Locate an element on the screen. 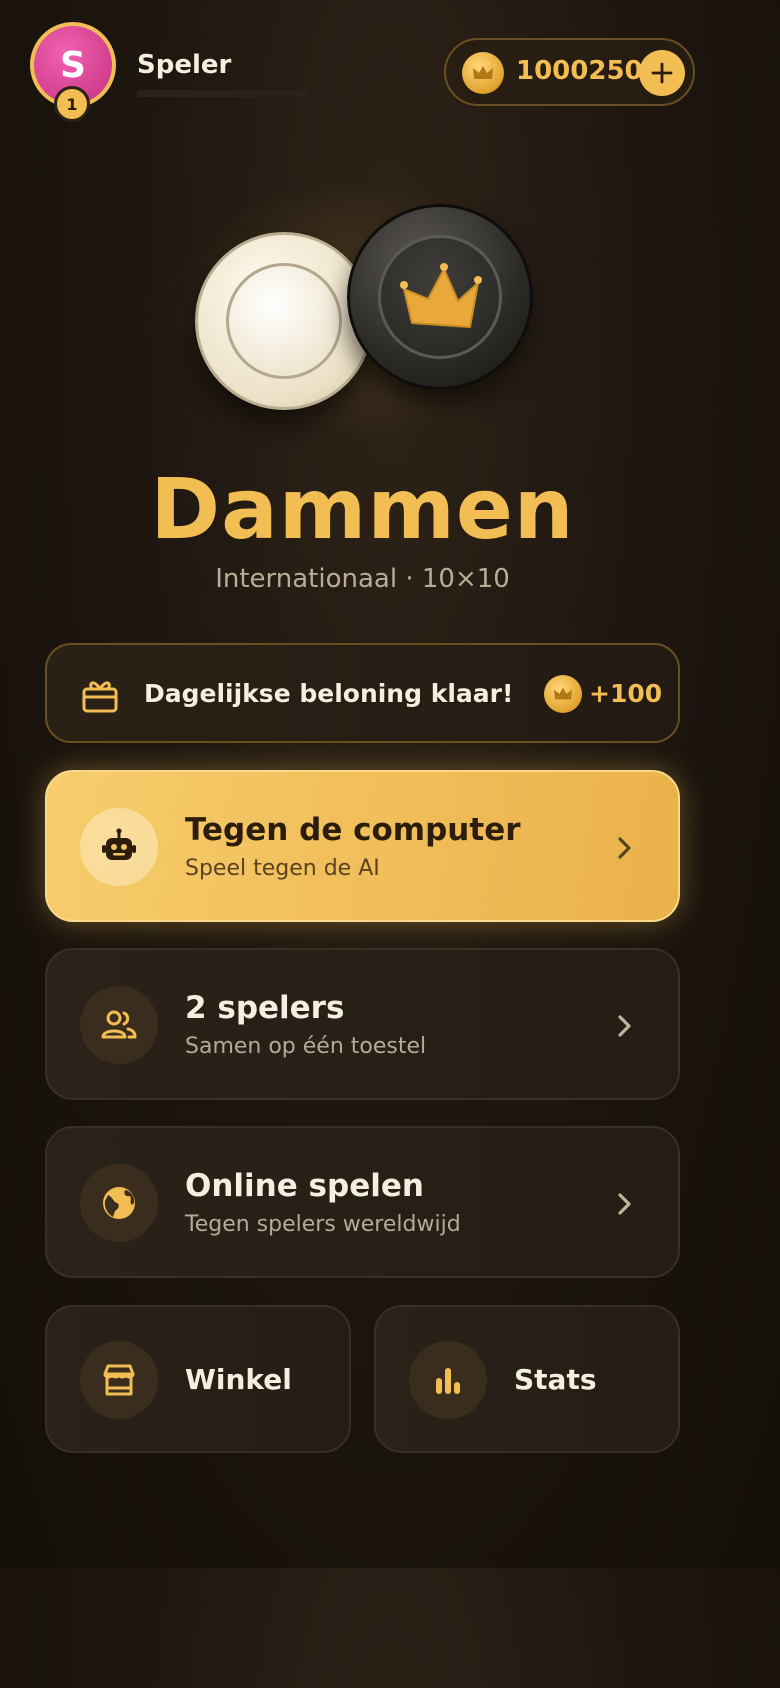  shop-label: Winkel is located at coordinates (238, 1379).